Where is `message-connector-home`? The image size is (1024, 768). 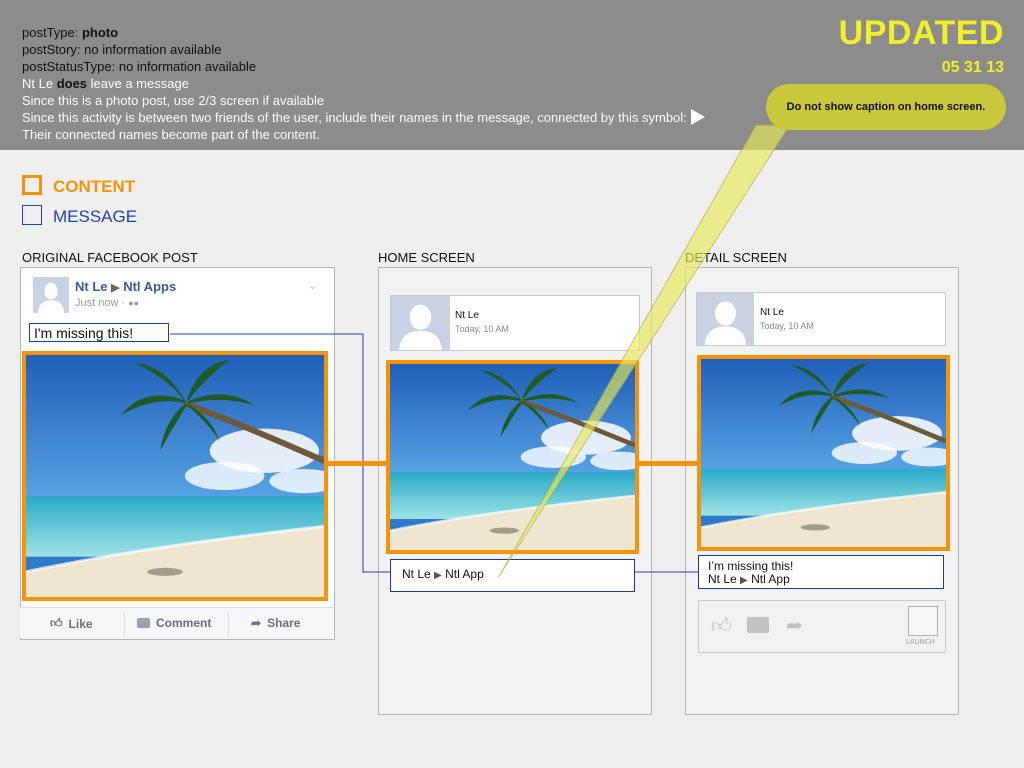
message-connector-home is located at coordinates (280, 453).